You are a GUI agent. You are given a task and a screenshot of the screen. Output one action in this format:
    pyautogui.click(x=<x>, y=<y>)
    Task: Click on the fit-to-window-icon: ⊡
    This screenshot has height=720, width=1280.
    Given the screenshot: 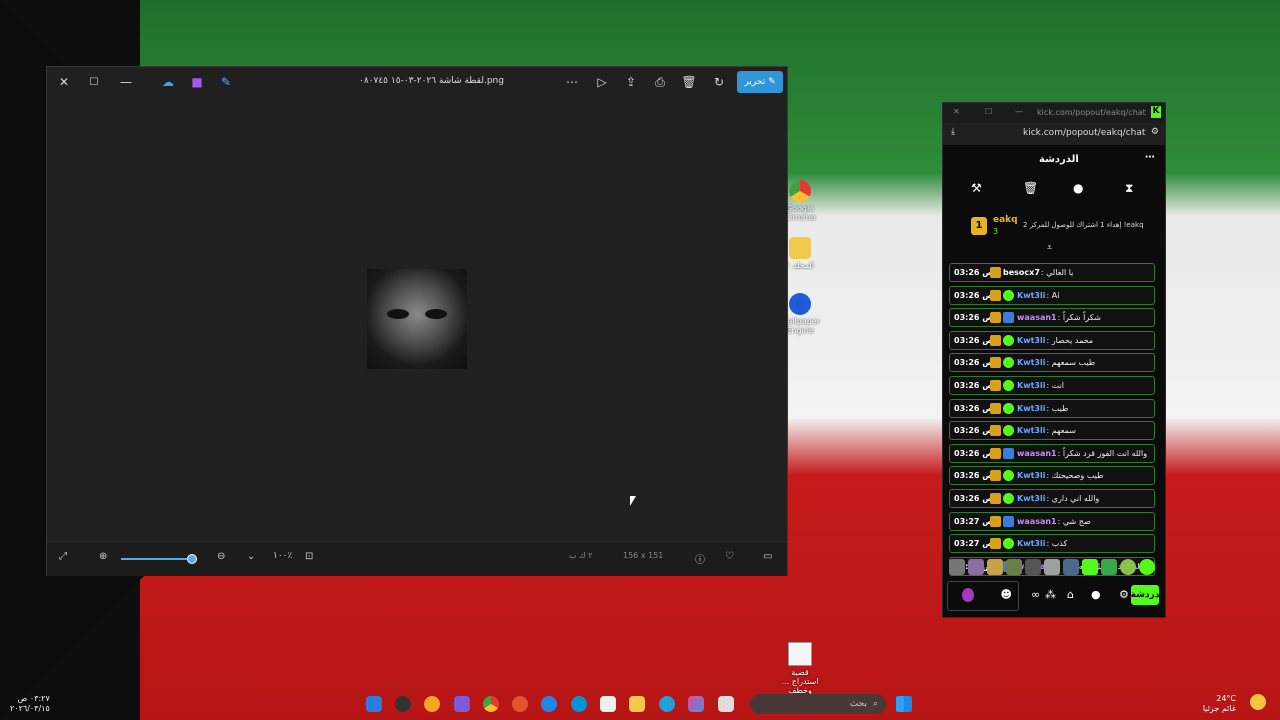 What is the action you would take?
    pyautogui.click(x=309, y=556)
    